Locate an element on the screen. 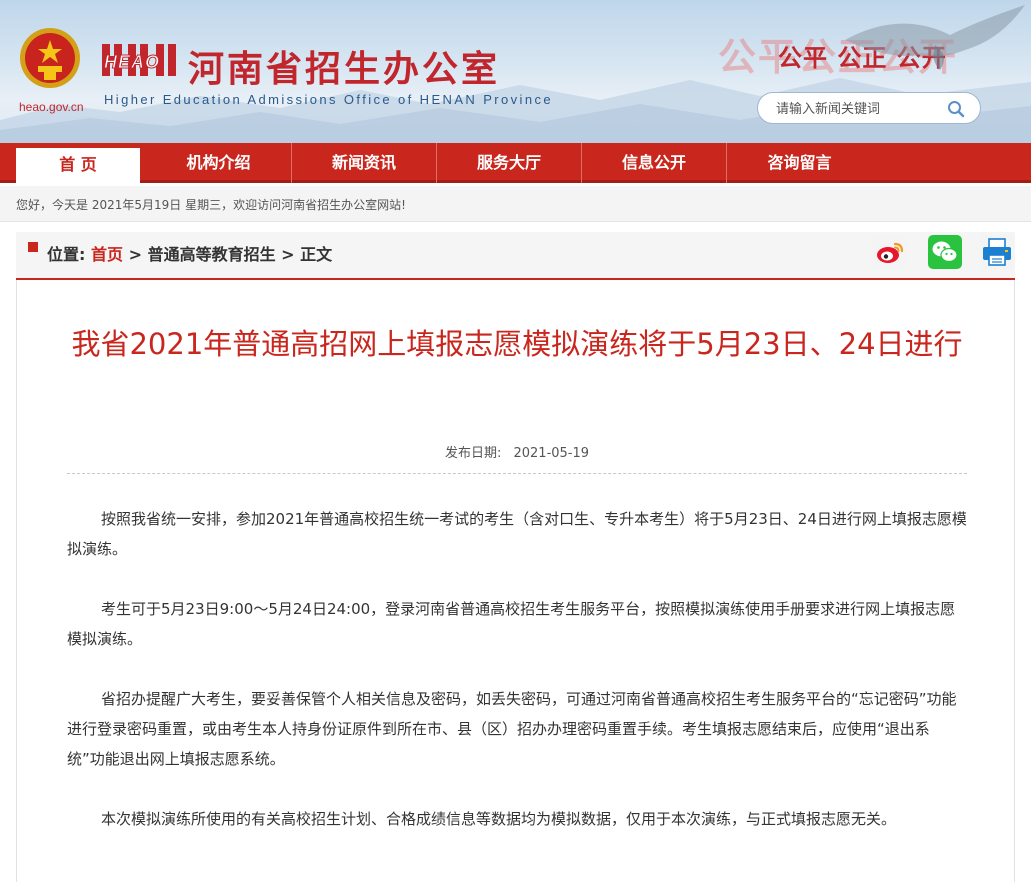 The image size is (1031, 882). publish-date: 2021-05-19 is located at coordinates (551, 453).